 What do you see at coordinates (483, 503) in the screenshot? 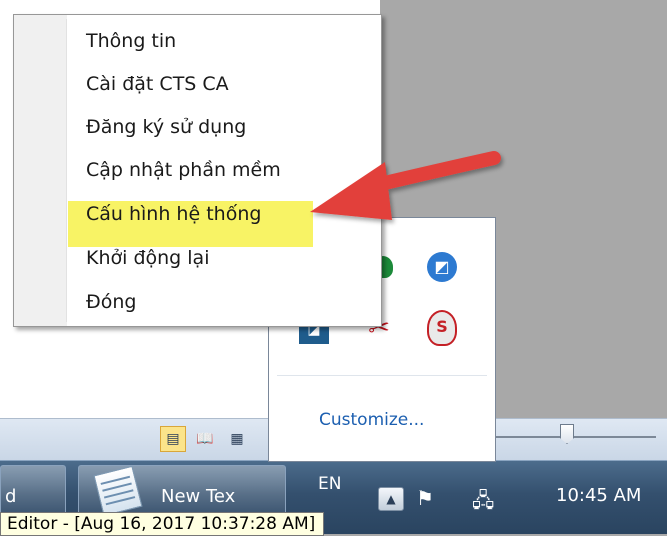
I see `network-icon: 🖧` at bounding box center [483, 503].